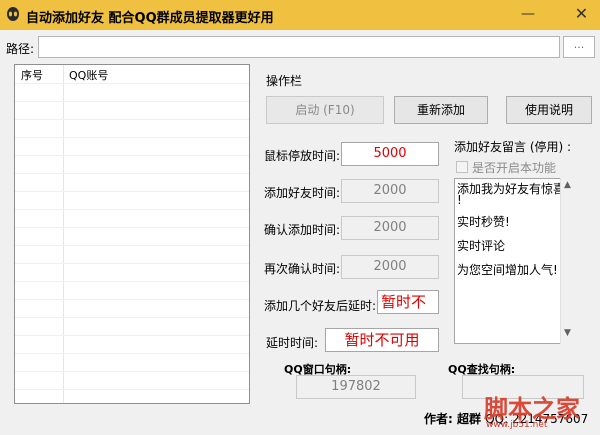 The width and height of the screenshot is (600, 435). Describe the element at coordinates (302, 156) in the screenshot. I see `mouse-hover-time-label: 鼠标停放时间:` at that location.